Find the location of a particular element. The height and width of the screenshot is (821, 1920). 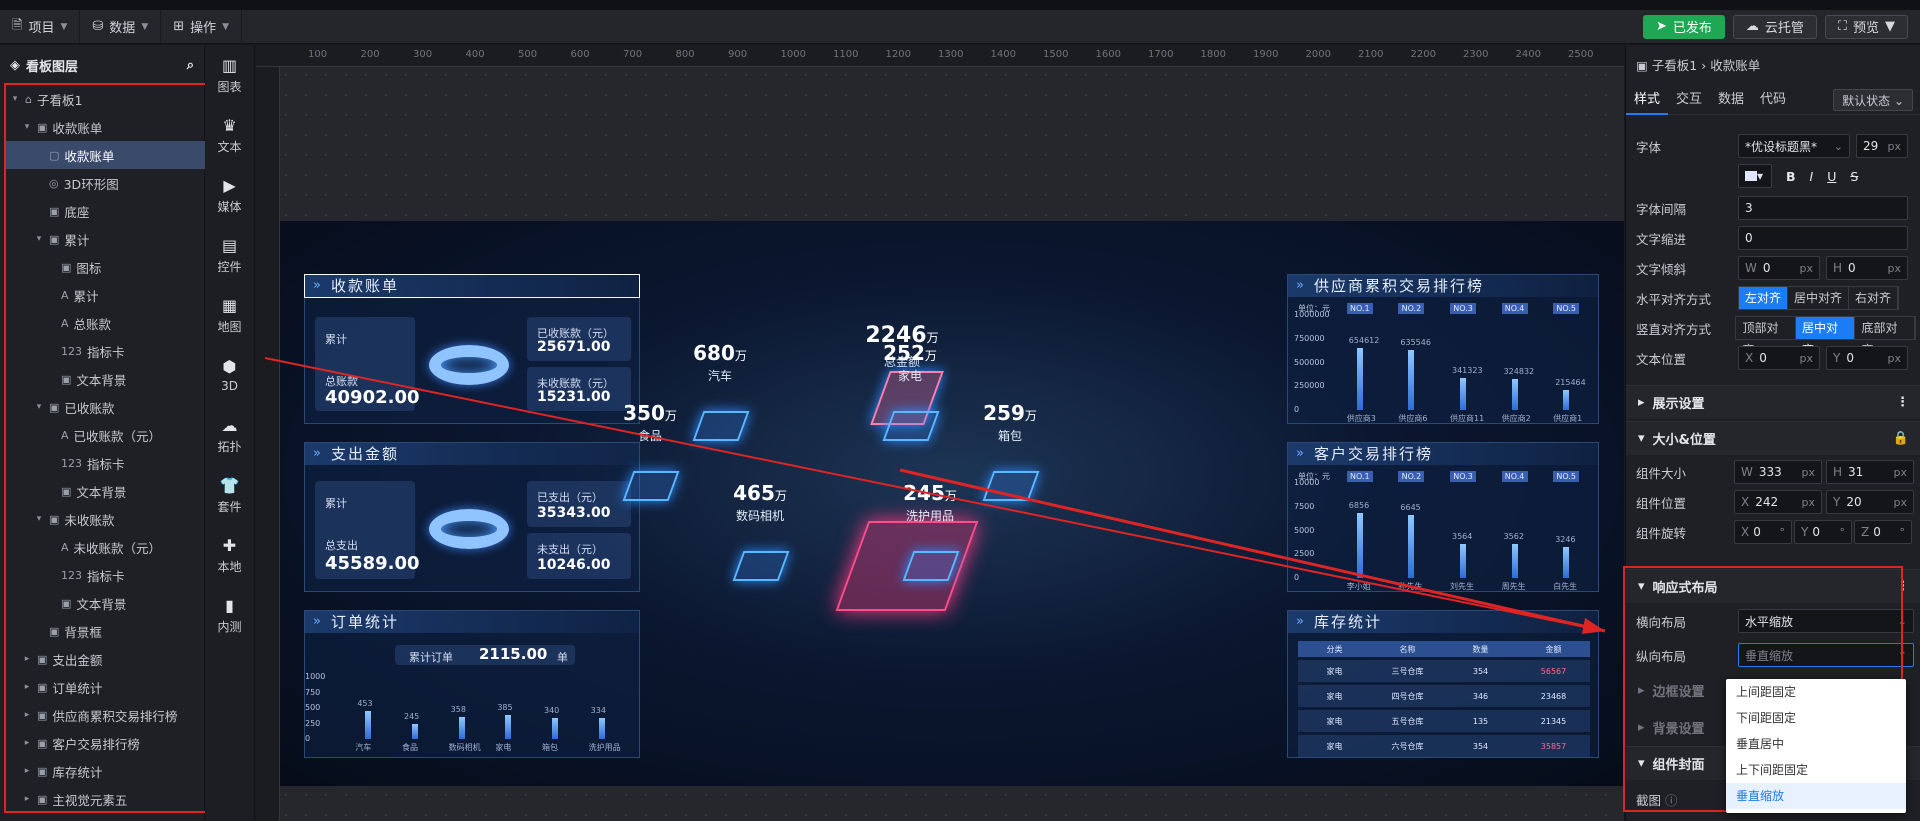

font-select: *优设标题黑* ⌄ is located at coordinates (1794, 146).